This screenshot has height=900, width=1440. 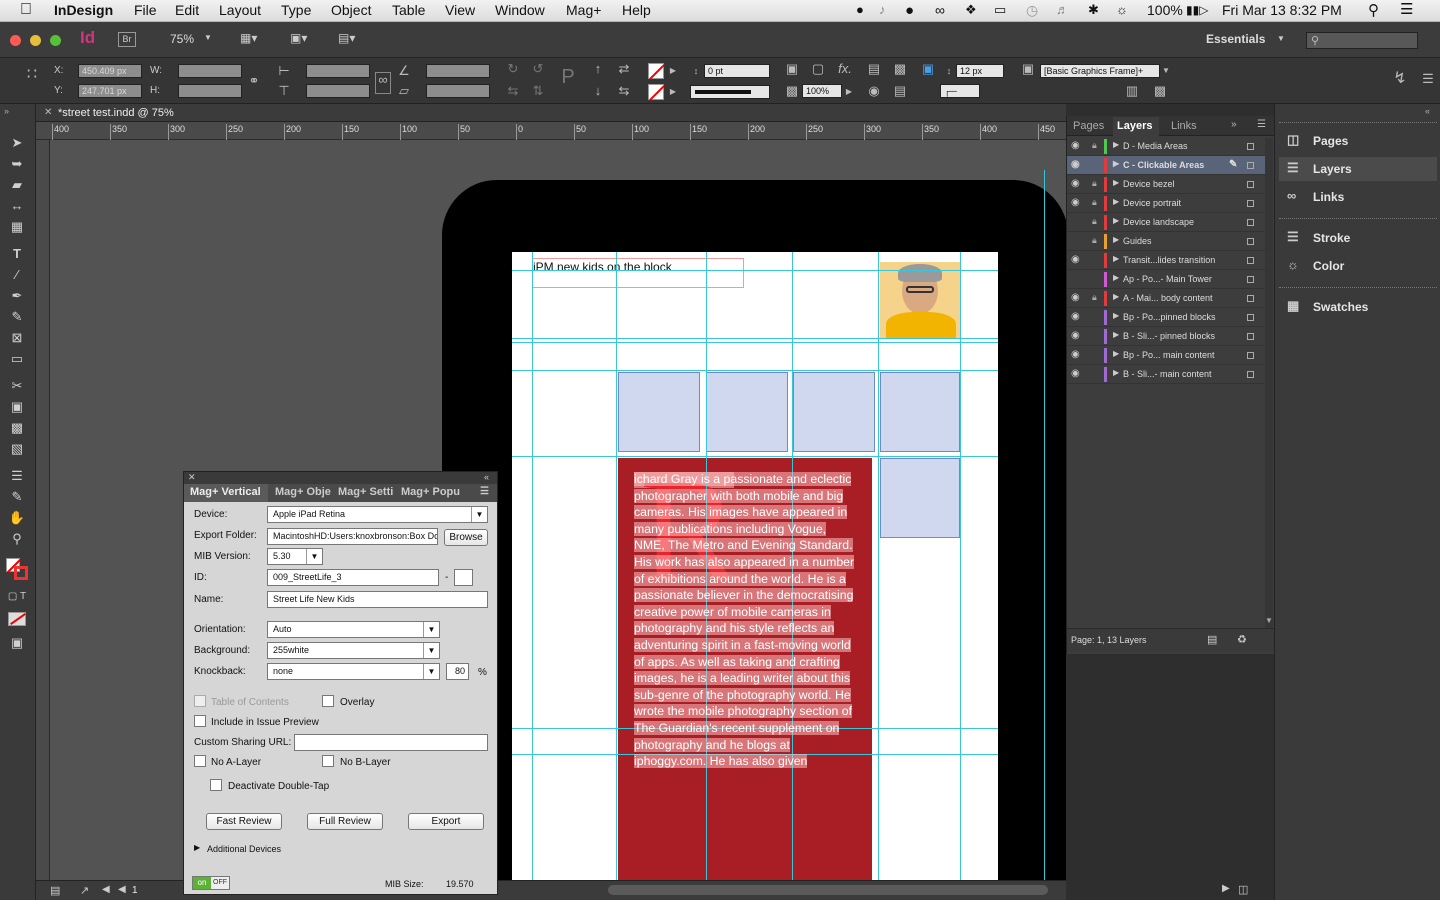 What do you see at coordinates (792, 91) in the screenshot?
I see `opacity-icon: ▩` at bounding box center [792, 91].